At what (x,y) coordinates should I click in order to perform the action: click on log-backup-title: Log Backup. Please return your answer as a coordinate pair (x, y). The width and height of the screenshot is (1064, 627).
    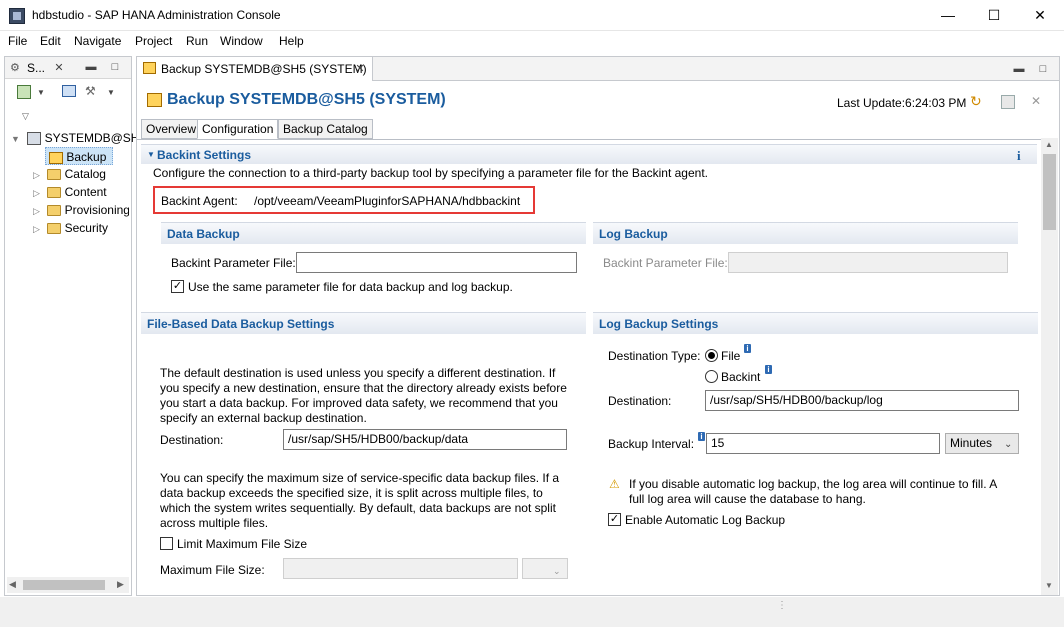
    Looking at the image, I should click on (633, 234).